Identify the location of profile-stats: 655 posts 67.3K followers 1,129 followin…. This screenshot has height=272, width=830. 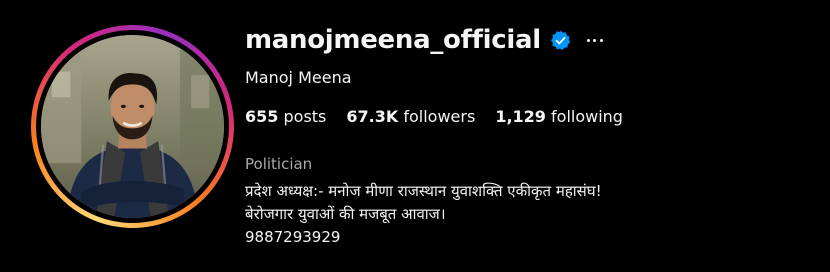
(444, 116).